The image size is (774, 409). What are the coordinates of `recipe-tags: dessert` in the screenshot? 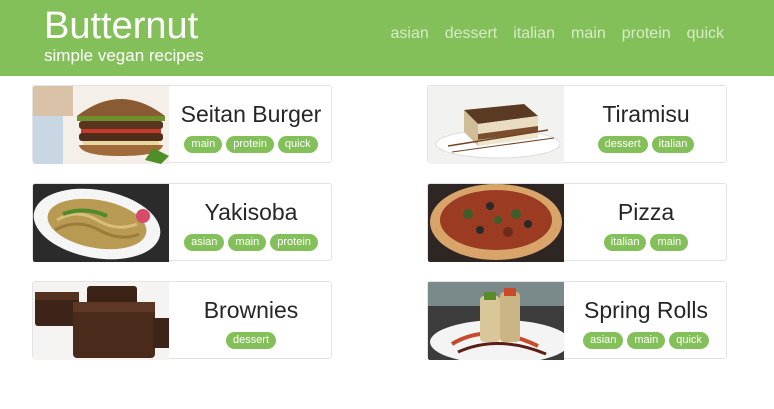 It's located at (251, 340).